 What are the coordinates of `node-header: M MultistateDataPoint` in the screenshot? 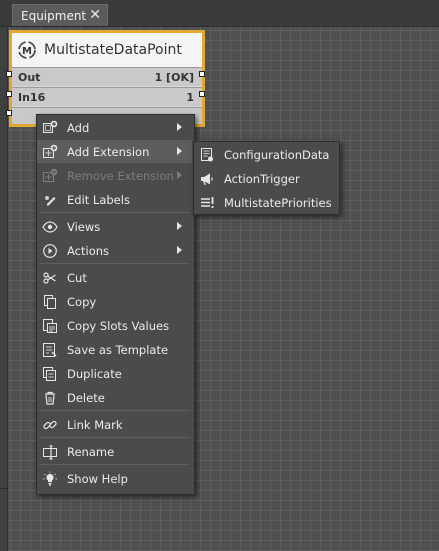 It's located at (107, 50).